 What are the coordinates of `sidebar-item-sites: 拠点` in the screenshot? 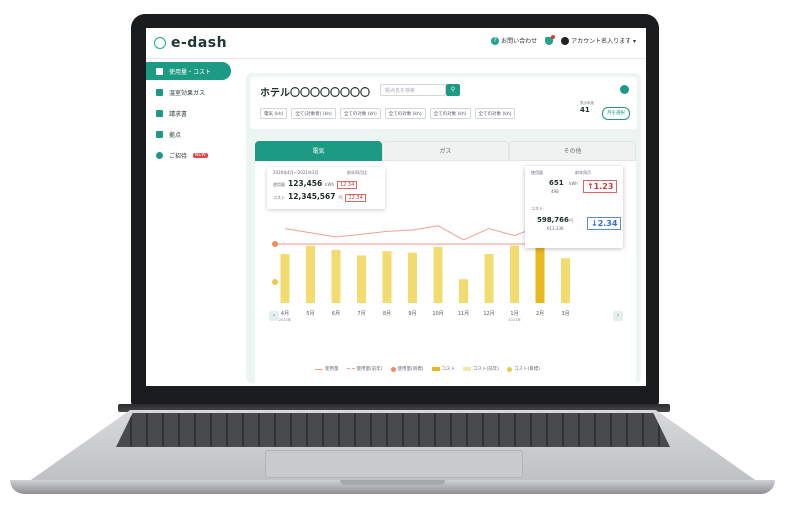 It's located at (193, 134).